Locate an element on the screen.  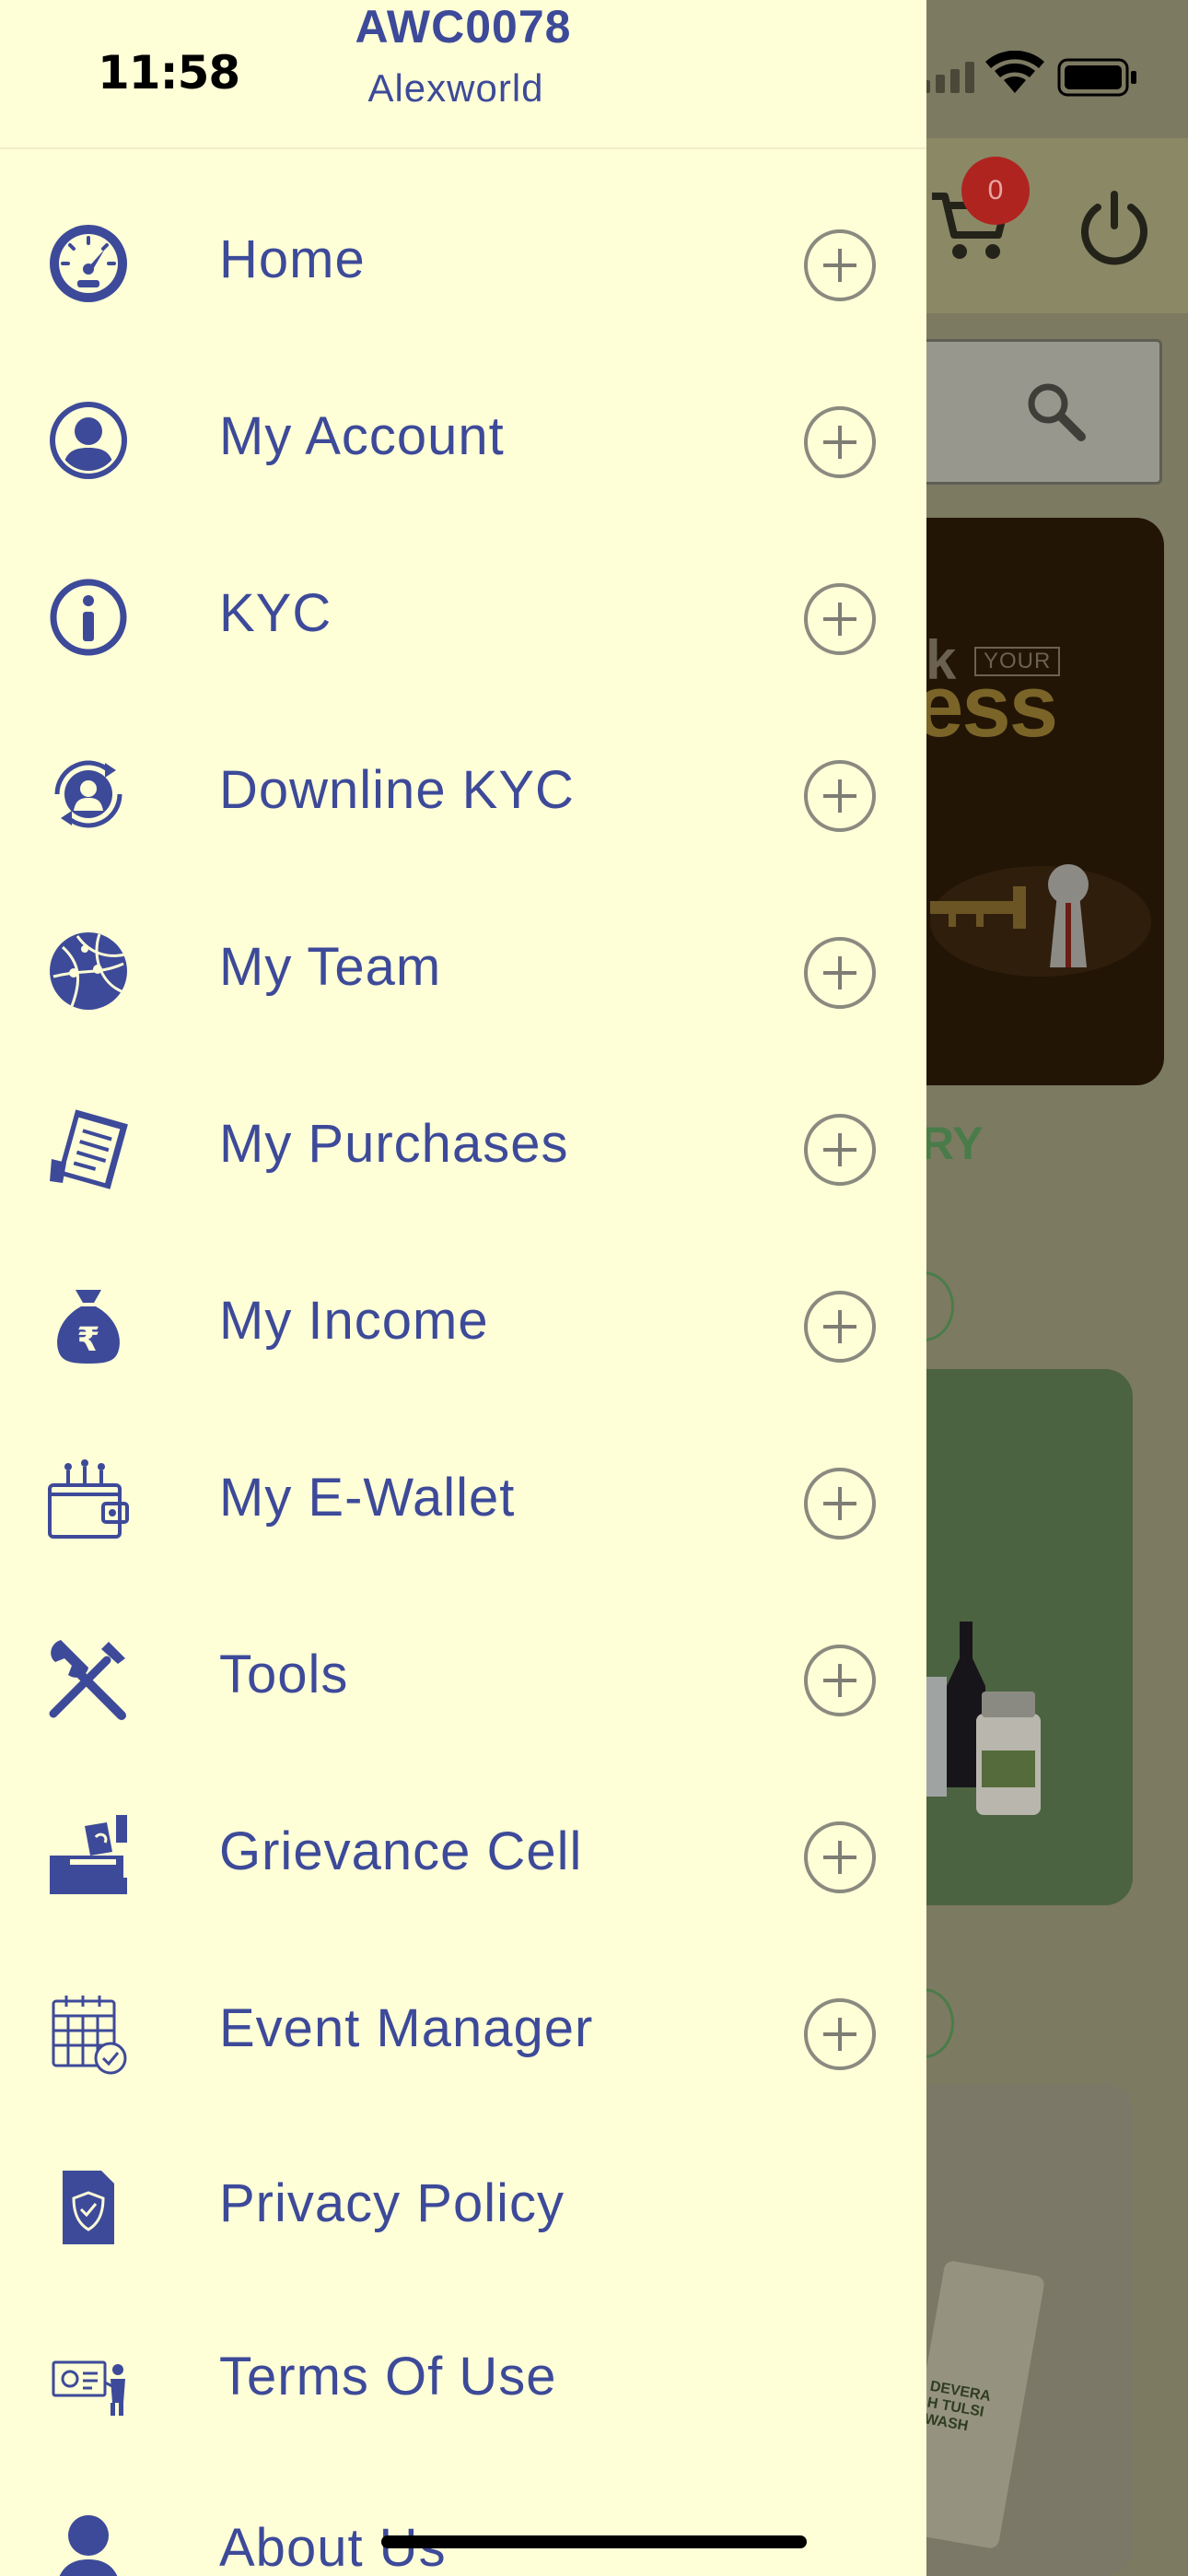
user-name: Alexworld is located at coordinates (455, 88).